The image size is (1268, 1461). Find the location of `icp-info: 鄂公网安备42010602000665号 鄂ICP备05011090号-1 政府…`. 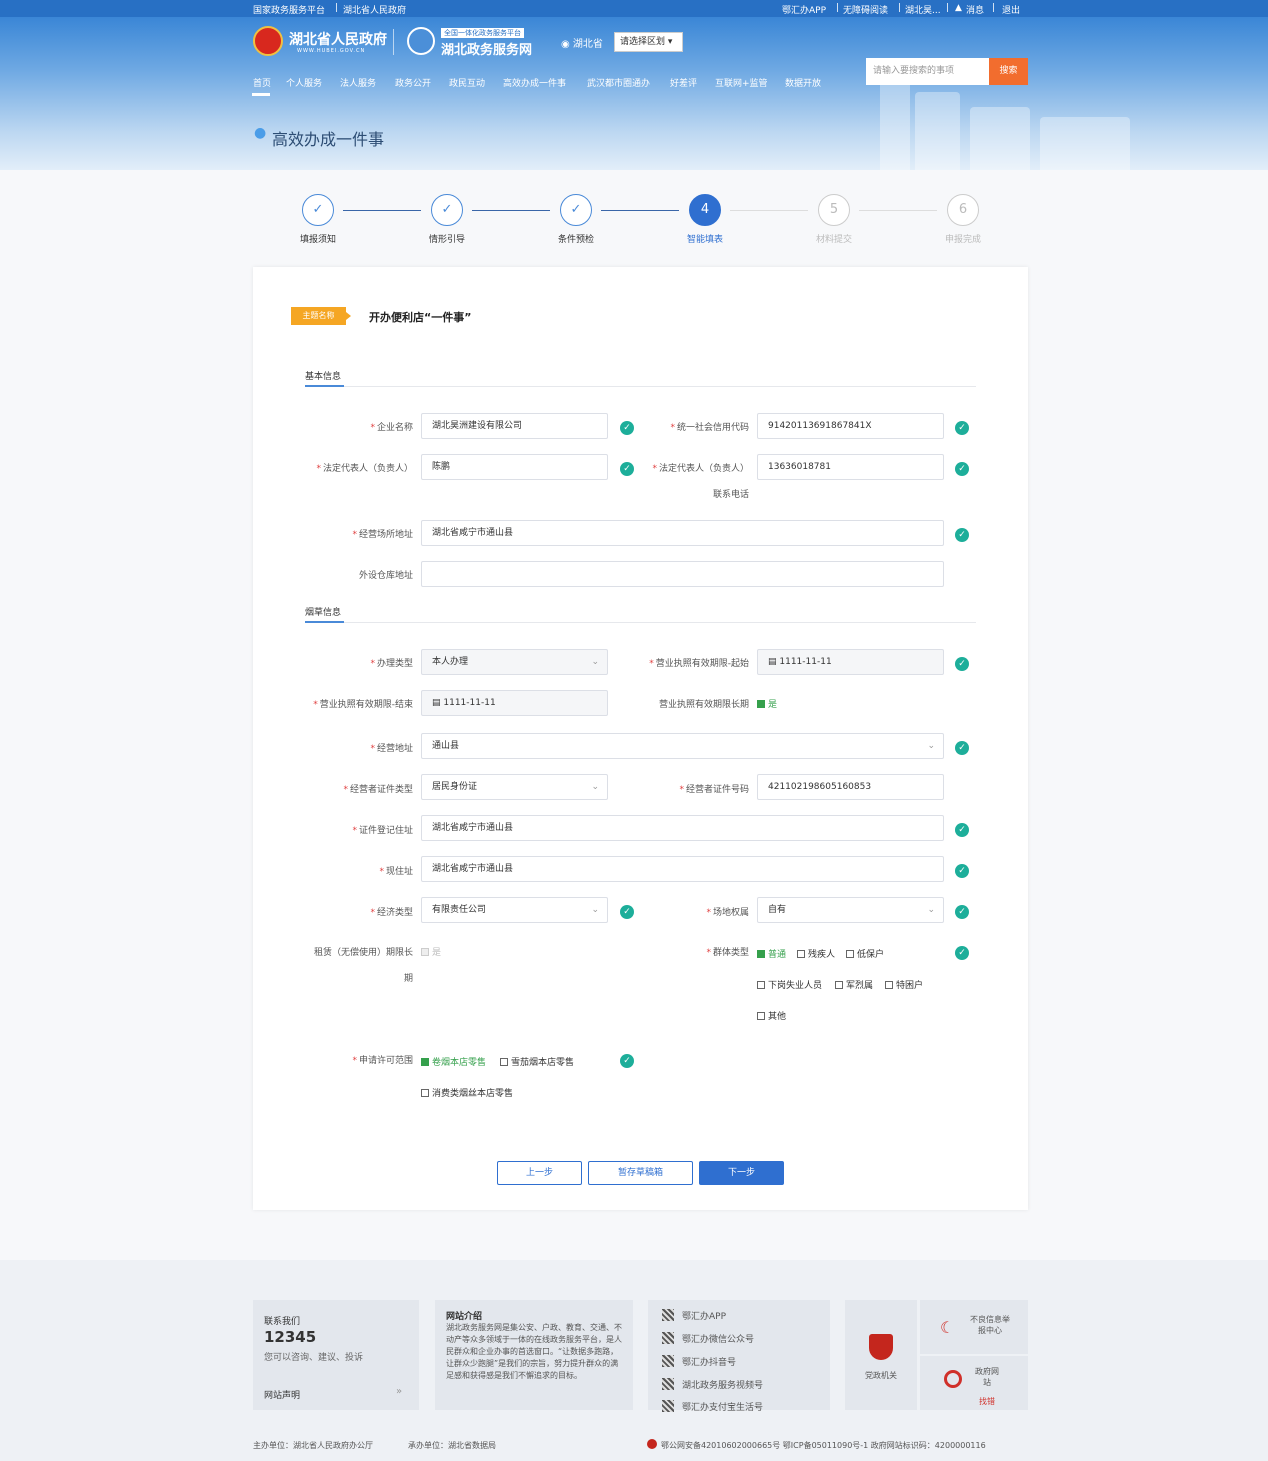

icp-info: 鄂公网安备42010602000665号 鄂ICP备05011090号-1 政府… is located at coordinates (823, 1445).